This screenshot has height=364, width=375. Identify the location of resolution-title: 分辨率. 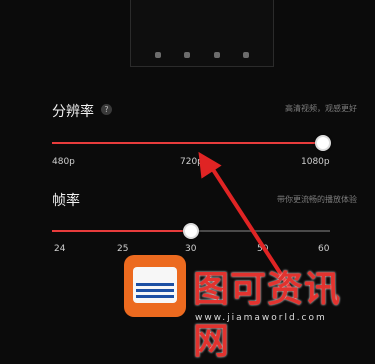
(73, 112).